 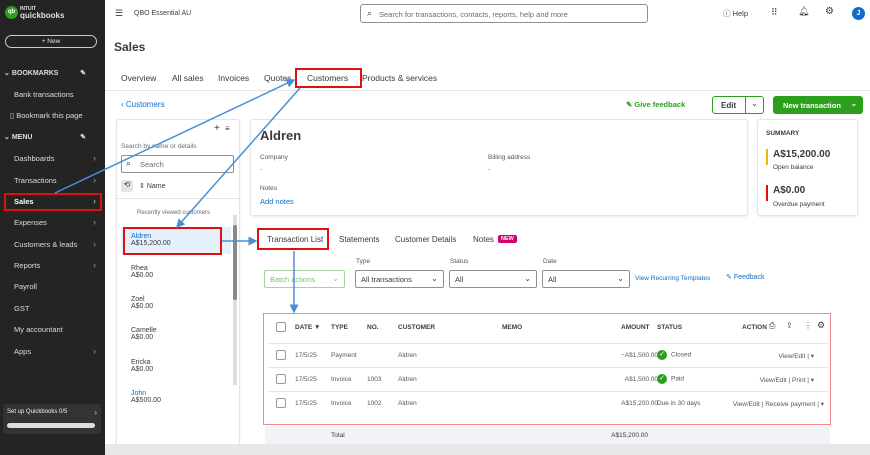 I want to click on chevron-down-icon: ⌄, so click(x=527, y=278).